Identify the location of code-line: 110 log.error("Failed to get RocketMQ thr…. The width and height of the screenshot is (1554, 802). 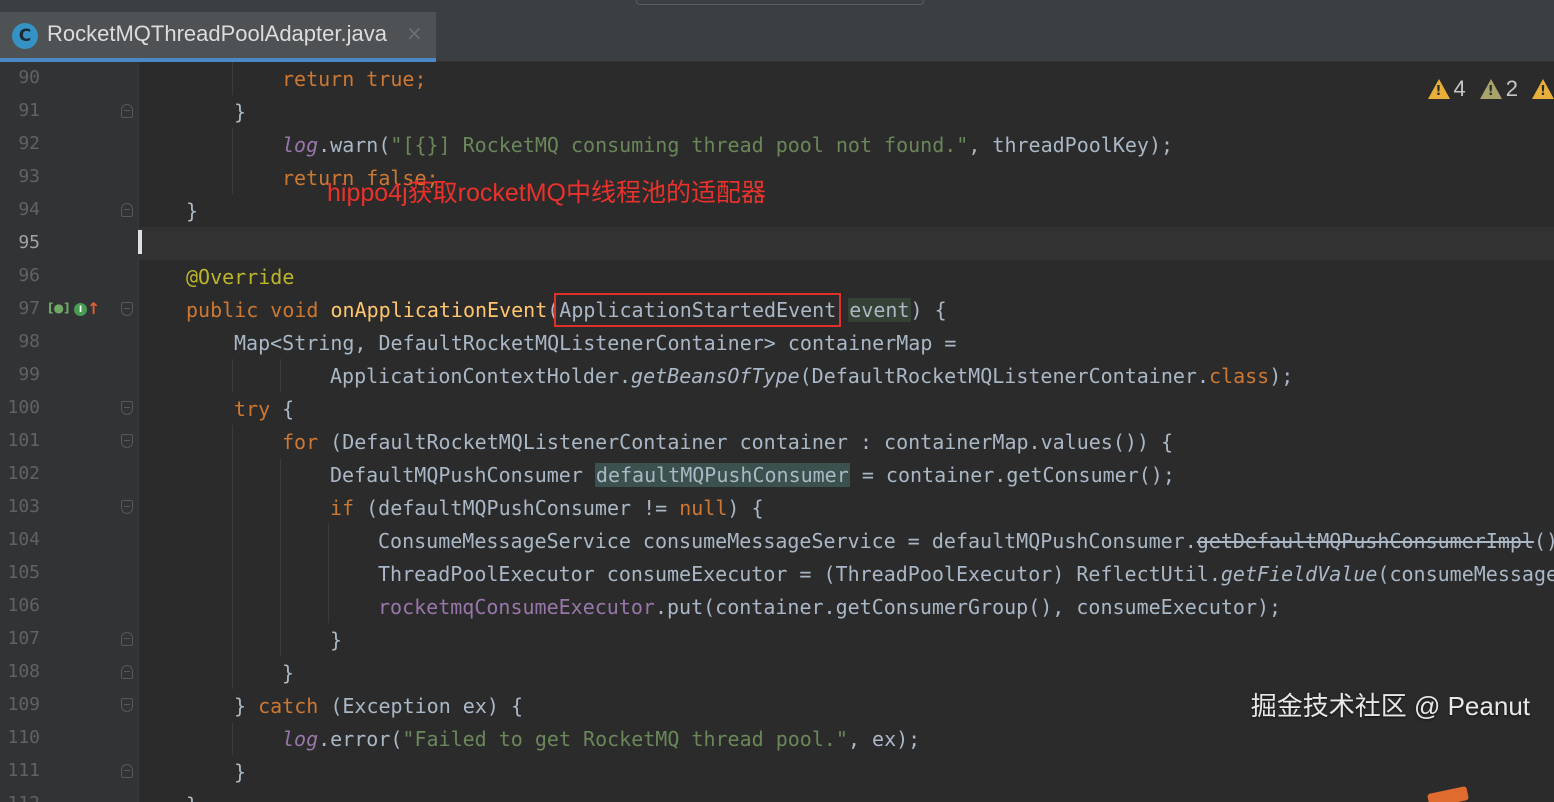
(777, 738).